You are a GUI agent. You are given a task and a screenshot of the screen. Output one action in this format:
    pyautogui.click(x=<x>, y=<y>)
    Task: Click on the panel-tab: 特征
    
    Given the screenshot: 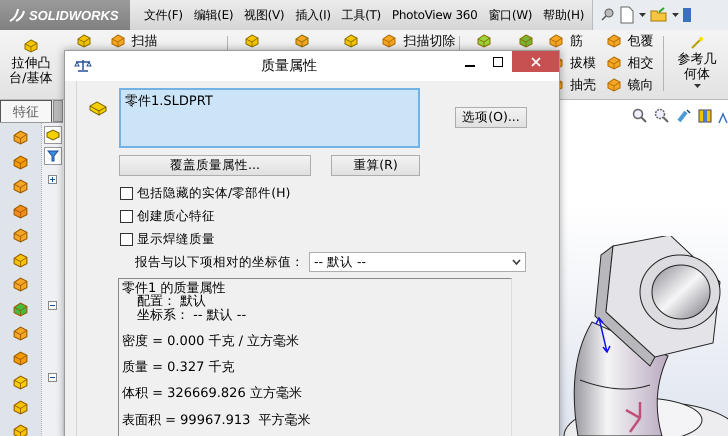 What is the action you would take?
    pyautogui.click(x=26, y=111)
    